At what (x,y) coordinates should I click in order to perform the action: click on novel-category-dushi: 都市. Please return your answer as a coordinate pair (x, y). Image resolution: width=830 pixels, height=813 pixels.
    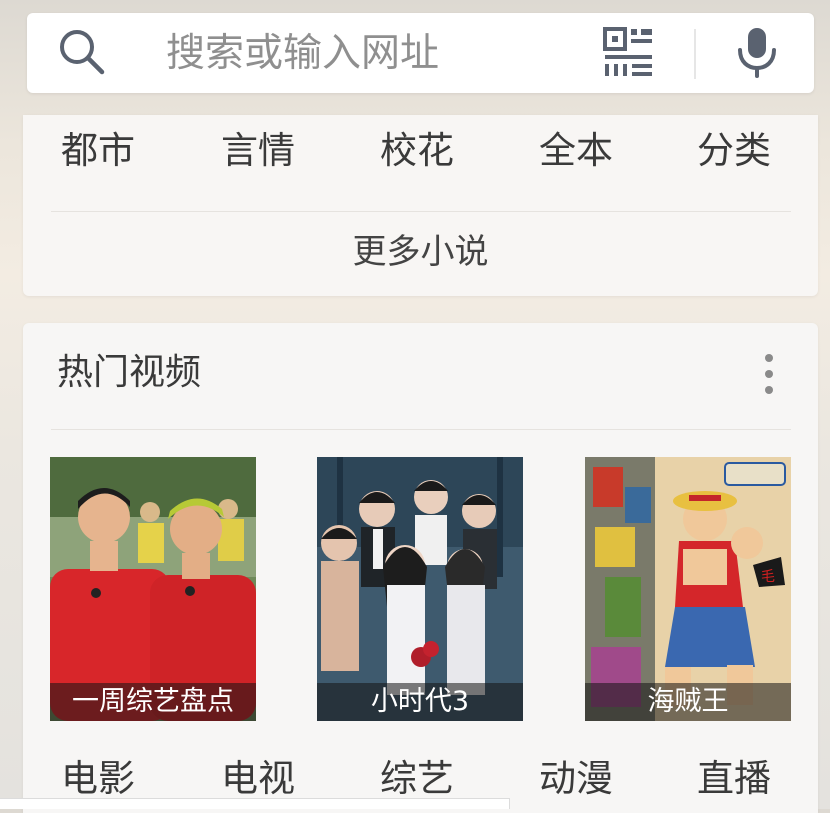
    Looking at the image, I should click on (98, 151).